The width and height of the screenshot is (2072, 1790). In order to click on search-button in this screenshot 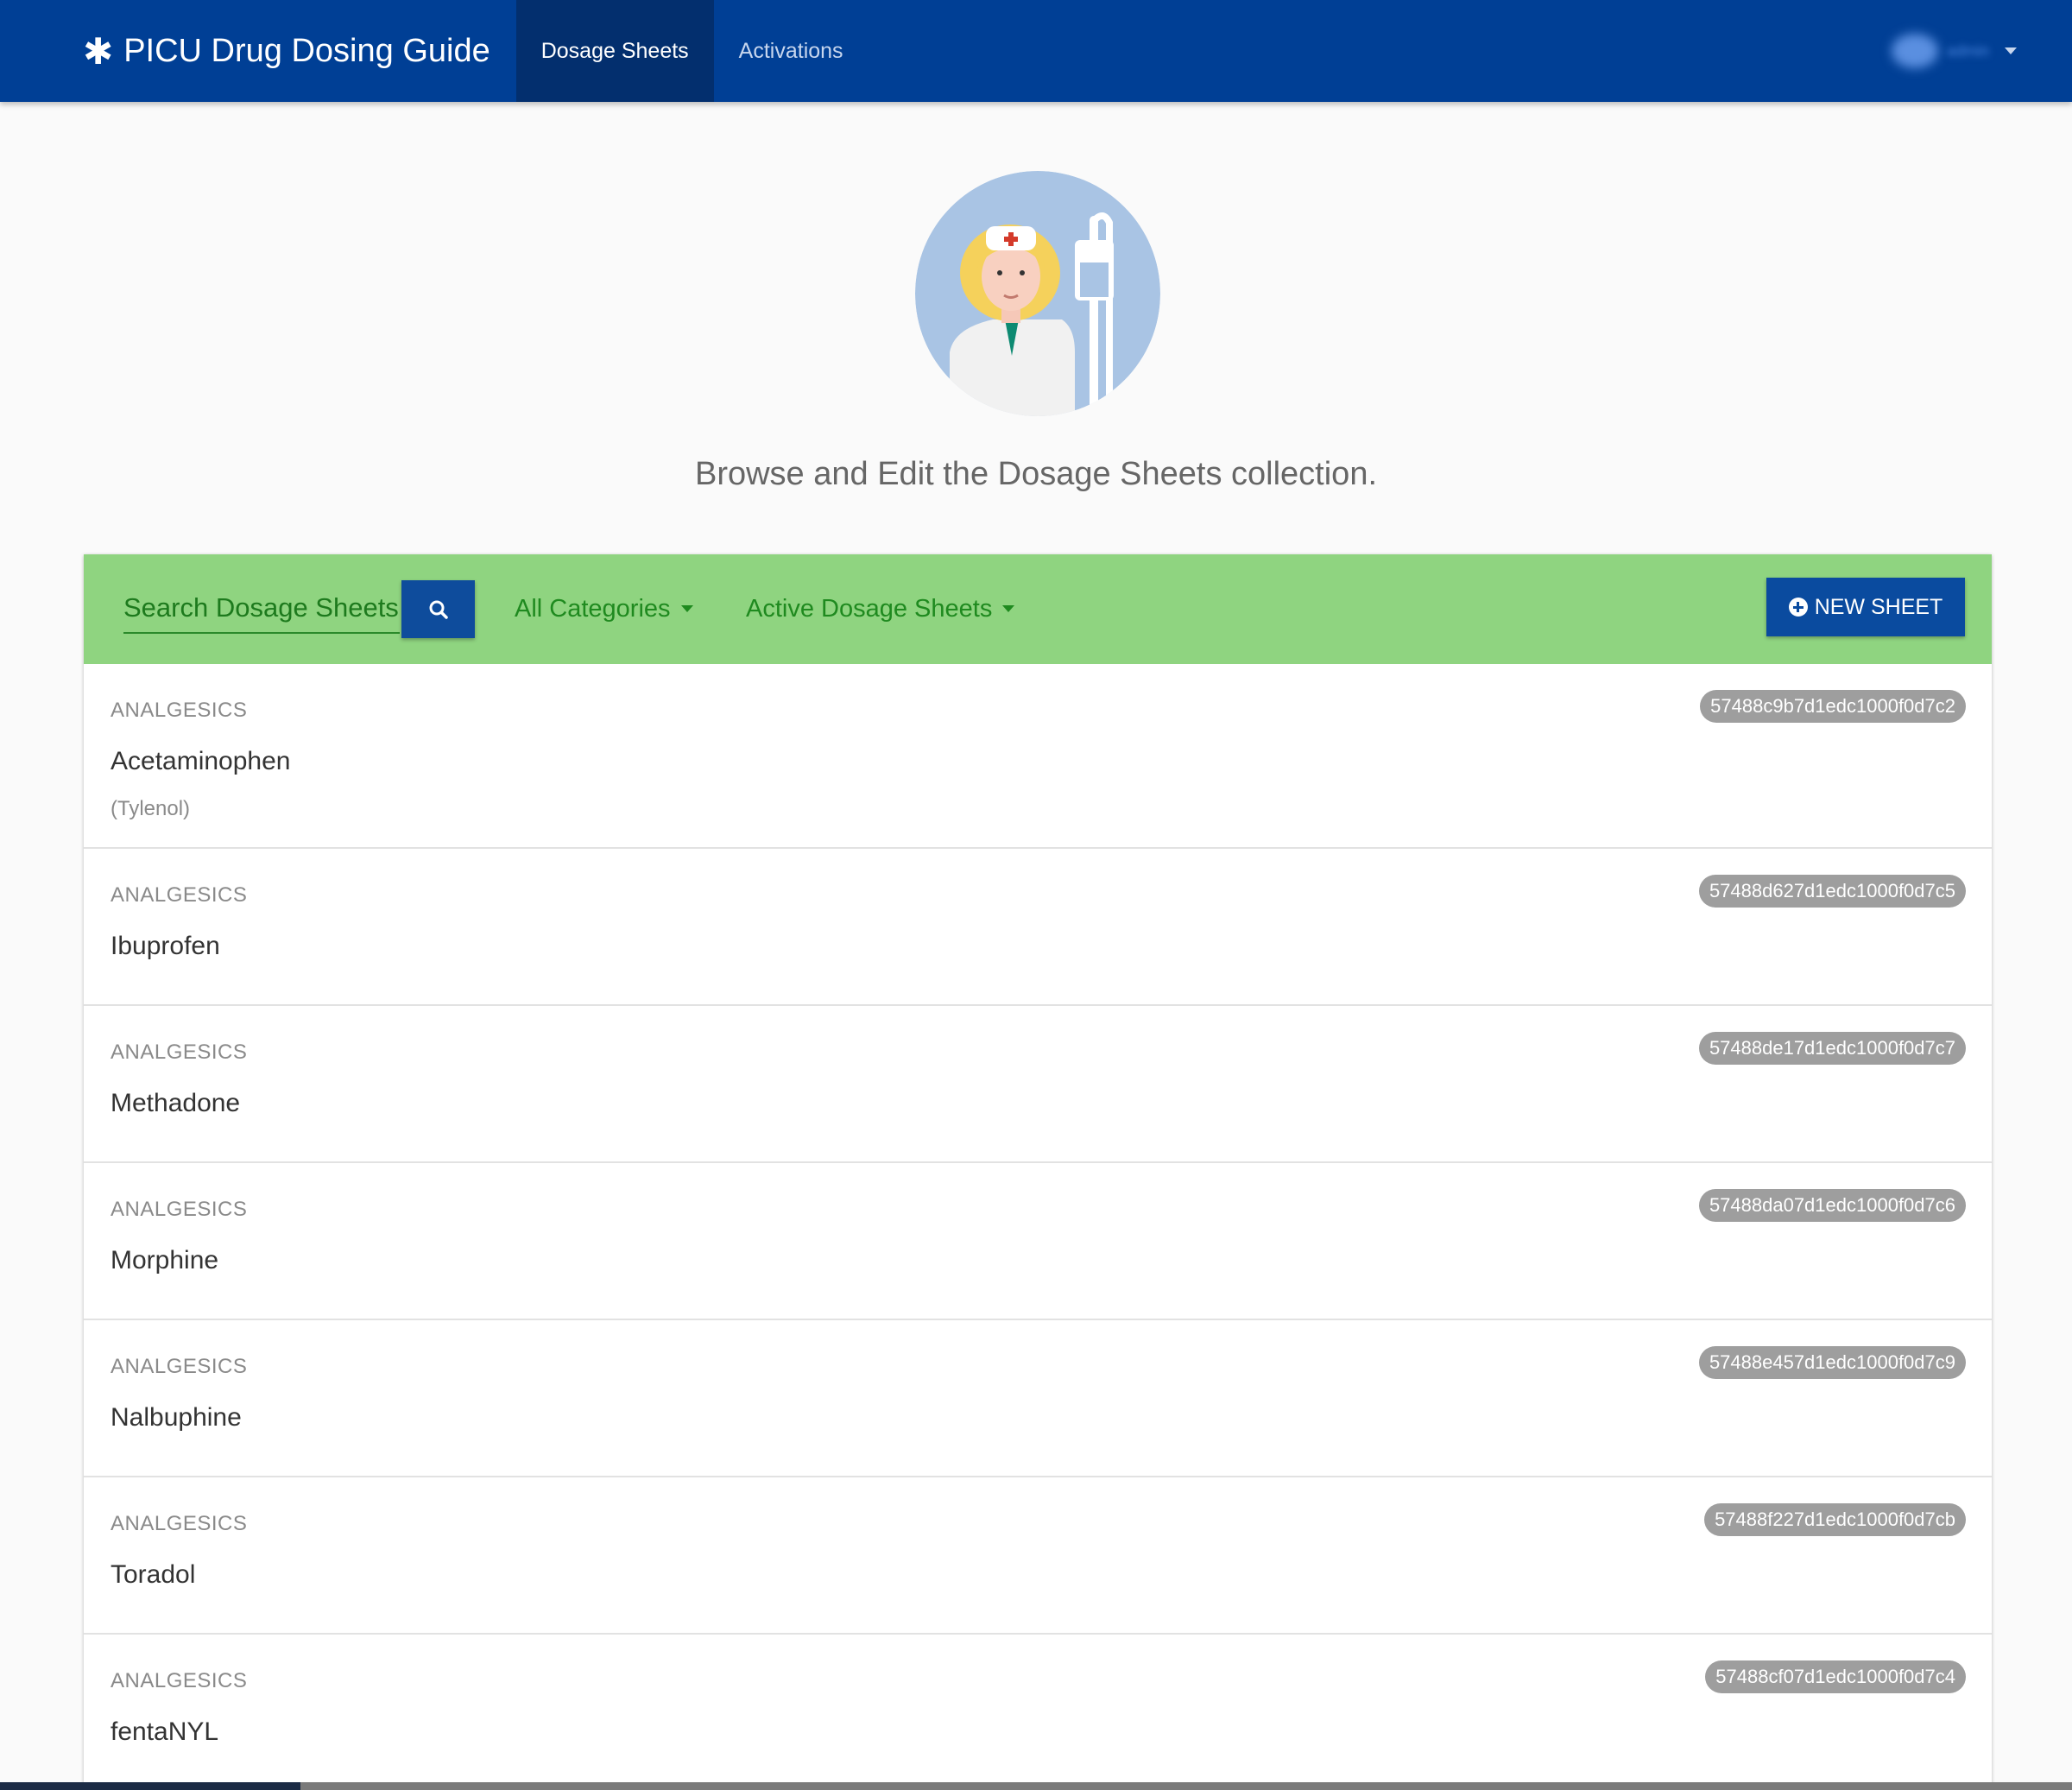, I will do `click(438, 609)`.